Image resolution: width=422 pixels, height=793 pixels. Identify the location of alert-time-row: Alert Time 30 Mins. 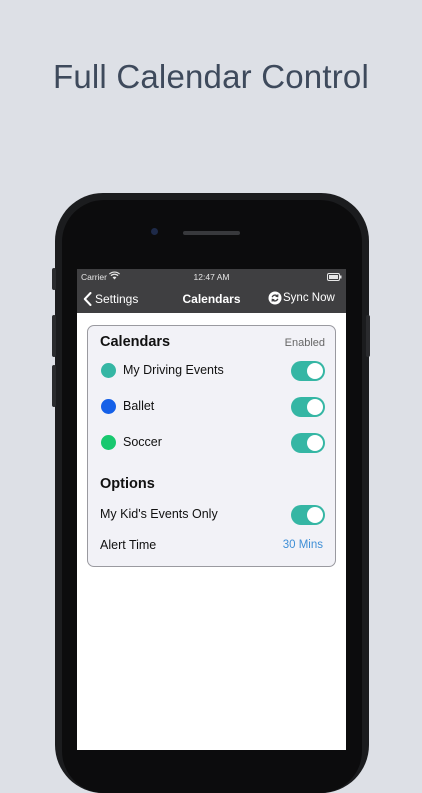
(211, 546).